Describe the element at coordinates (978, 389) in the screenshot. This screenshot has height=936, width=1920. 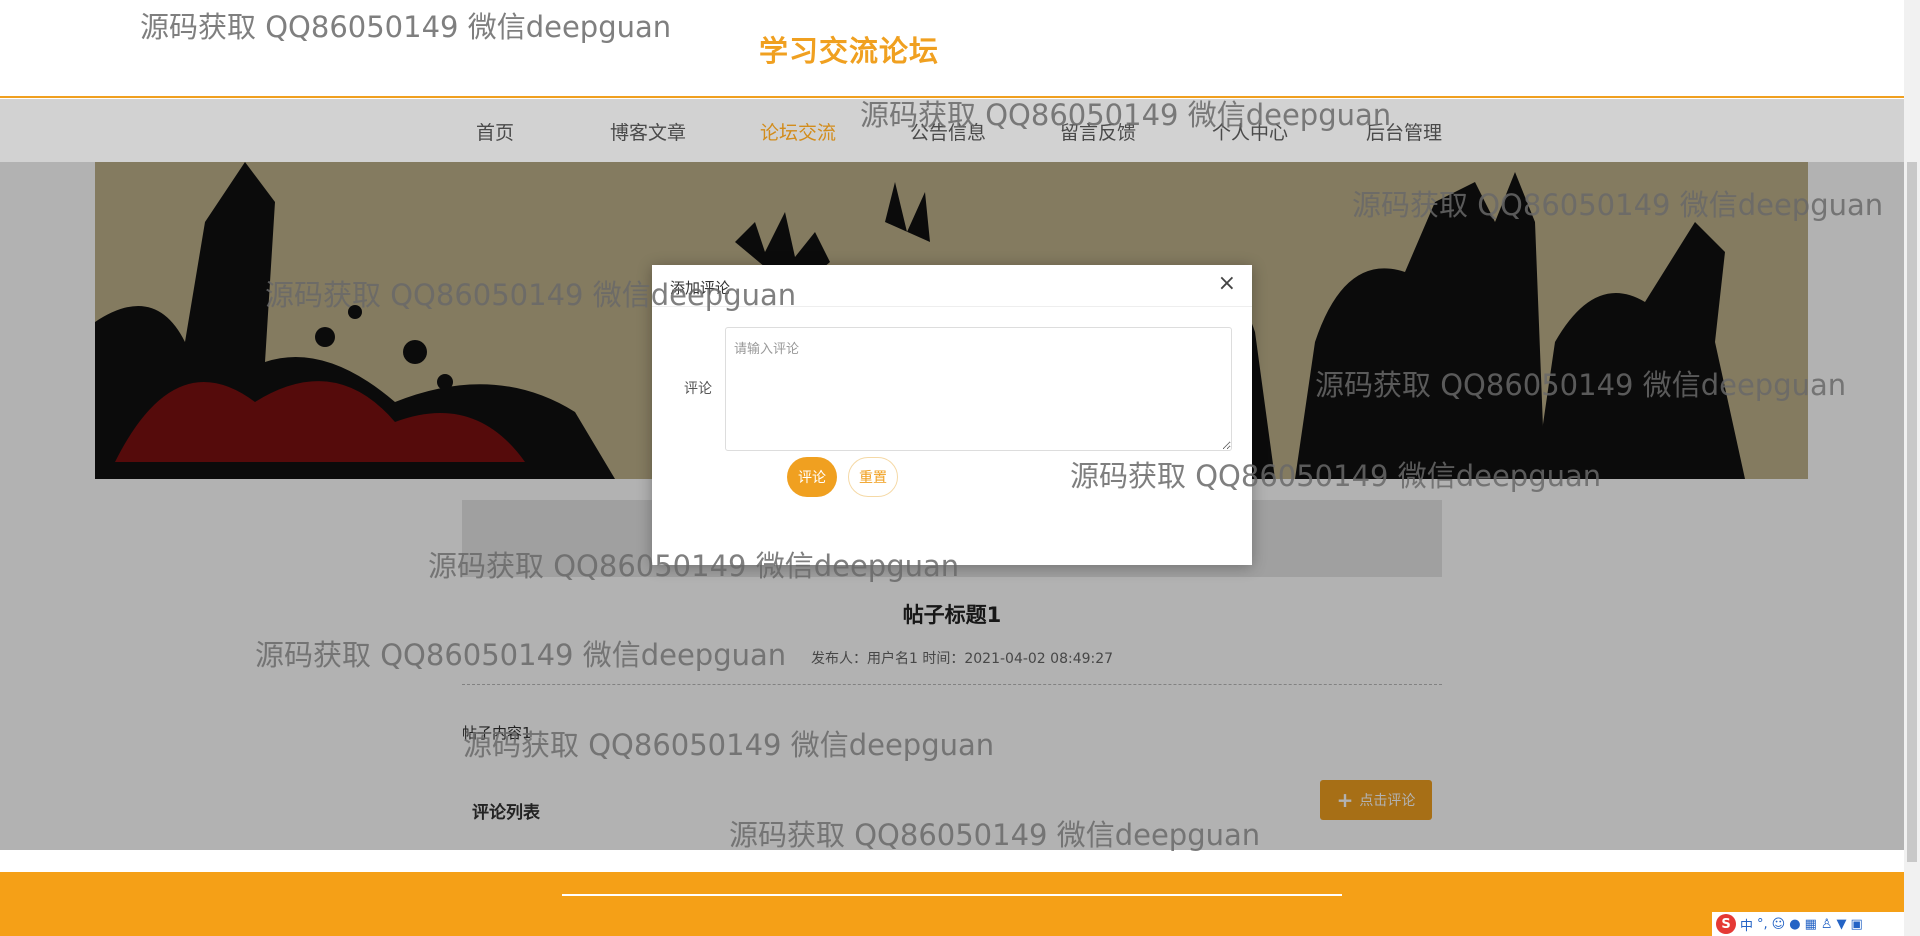
I see `comment-textarea` at that location.